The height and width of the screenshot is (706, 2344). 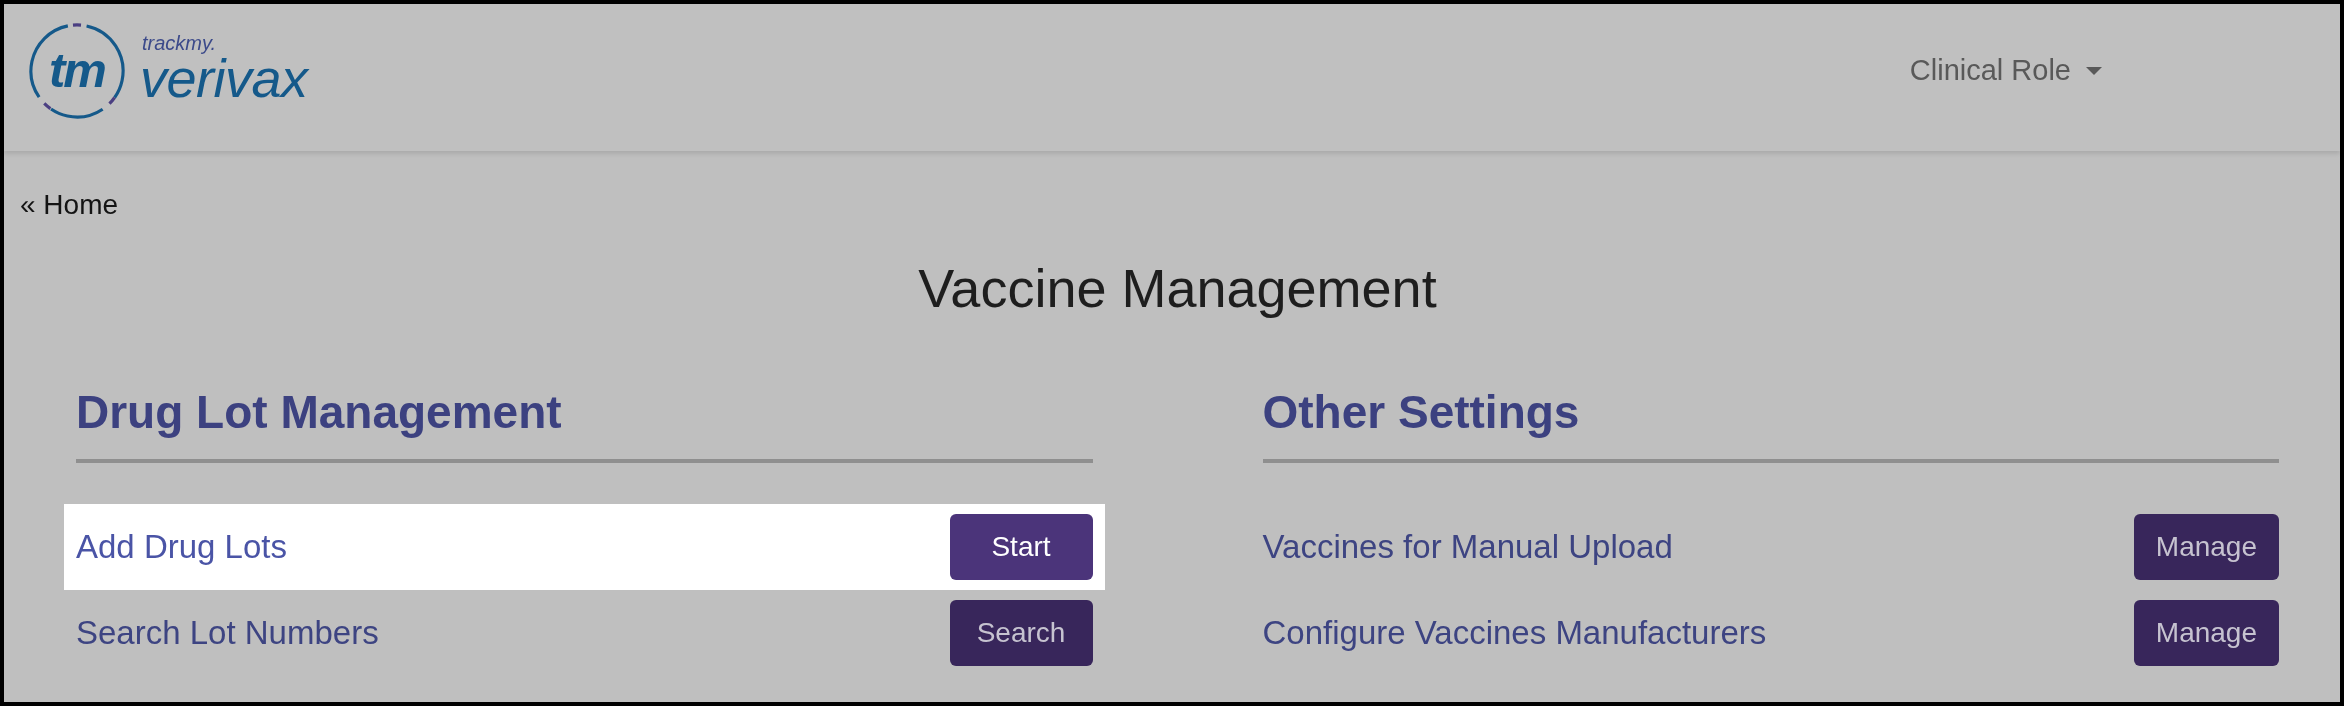 I want to click on section-heading: Other Settings, so click(x=1421, y=412).